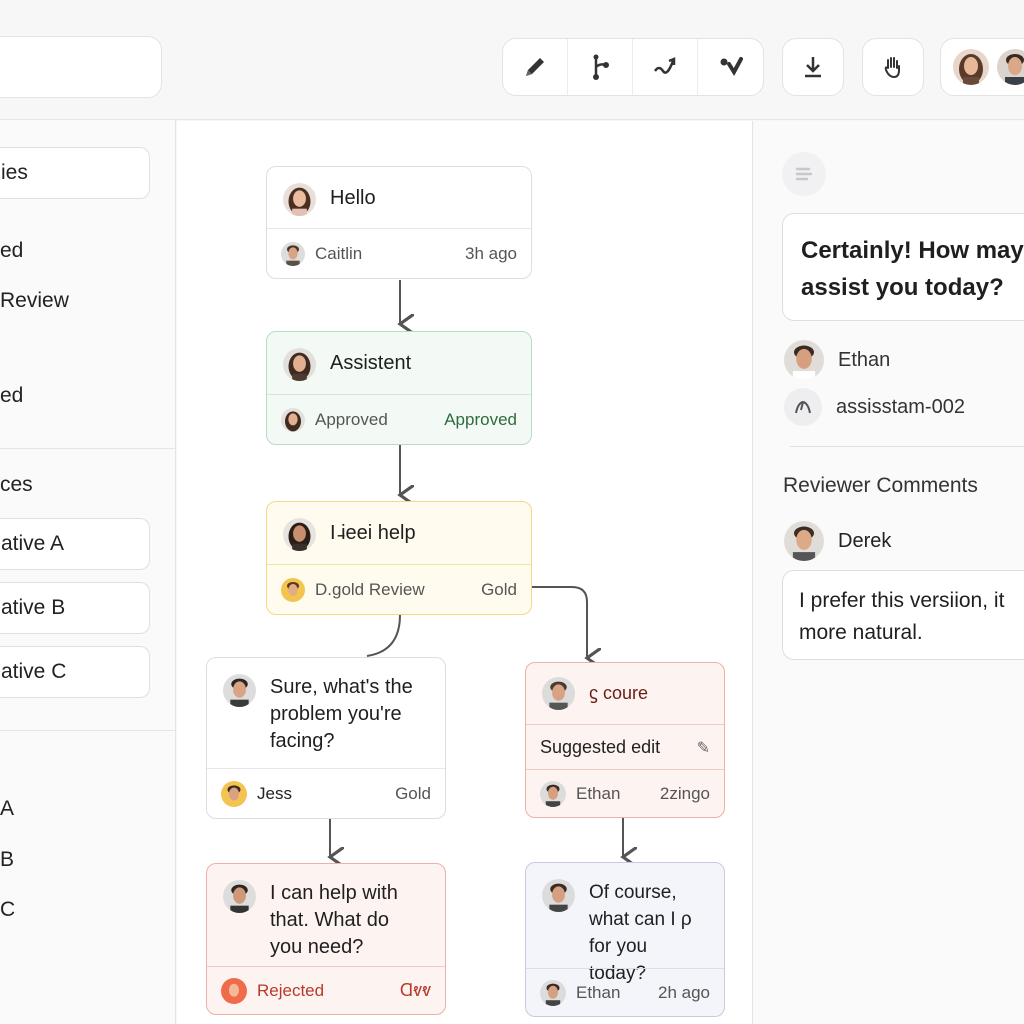 The width and height of the screenshot is (1024, 1024). What do you see at coordinates (75, 173) in the screenshot?
I see `sidebar-item-1: ies` at bounding box center [75, 173].